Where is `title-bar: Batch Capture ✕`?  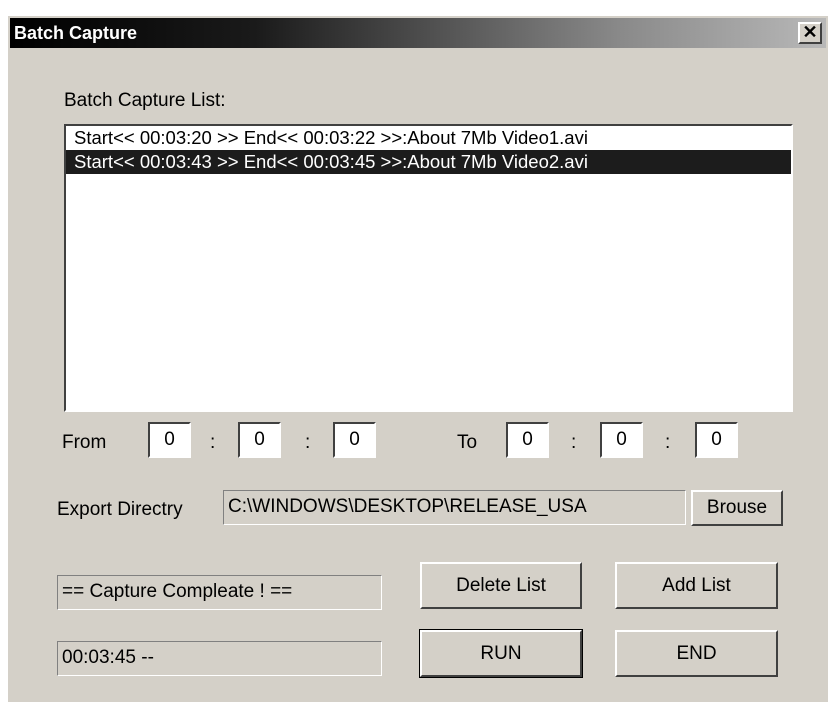
title-bar: Batch Capture ✕ is located at coordinates (418, 33).